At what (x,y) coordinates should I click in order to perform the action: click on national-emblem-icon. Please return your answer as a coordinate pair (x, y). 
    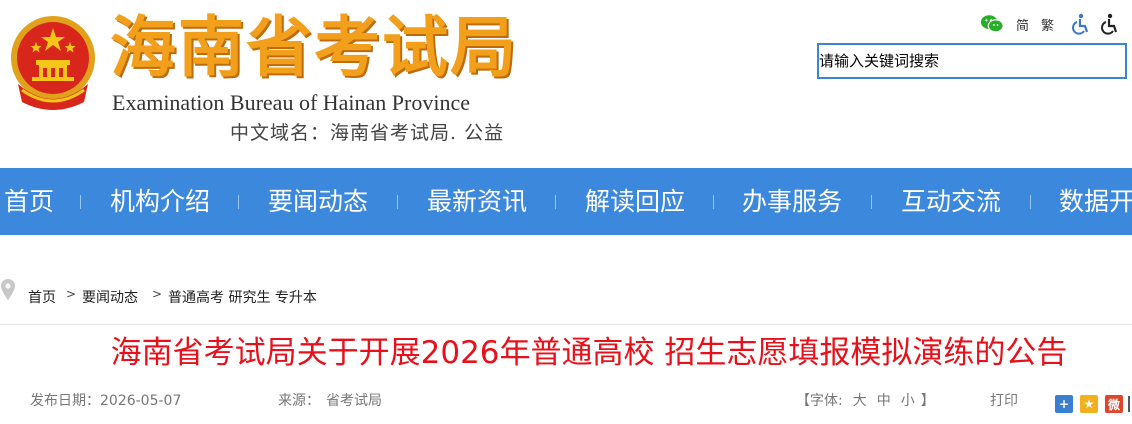
    Looking at the image, I should click on (53, 63).